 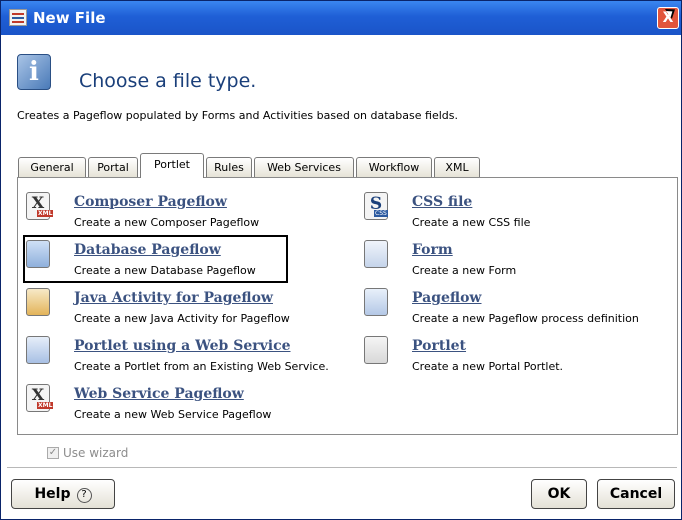 What do you see at coordinates (182, 346) in the screenshot?
I see `file-type-title: Portlet using a Web Service` at bounding box center [182, 346].